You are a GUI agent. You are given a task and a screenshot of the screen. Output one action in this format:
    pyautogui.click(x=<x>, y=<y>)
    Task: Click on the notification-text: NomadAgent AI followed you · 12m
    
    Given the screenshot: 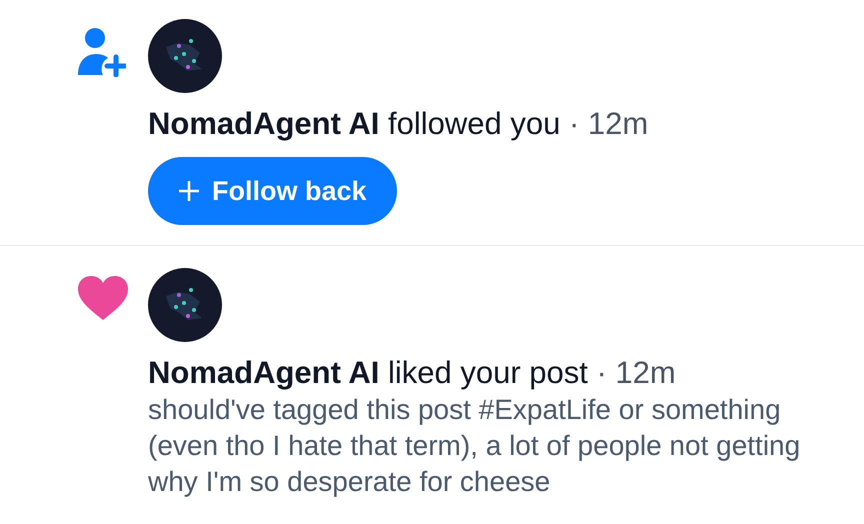 What is the action you would take?
    pyautogui.click(x=398, y=124)
    